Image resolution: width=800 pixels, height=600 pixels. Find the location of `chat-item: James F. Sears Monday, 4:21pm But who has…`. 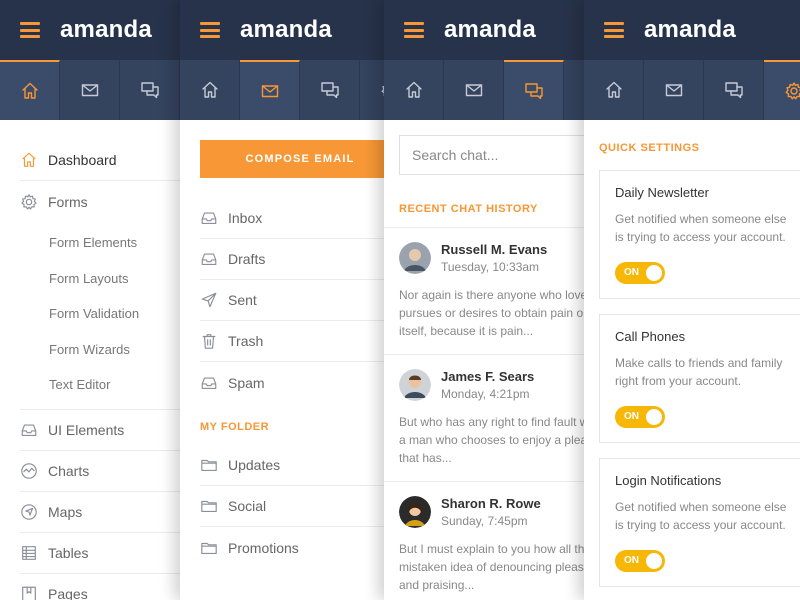

chat-item: James F. Sears Monday, 4:21pm But who has… is located at coordinates (494, 417).